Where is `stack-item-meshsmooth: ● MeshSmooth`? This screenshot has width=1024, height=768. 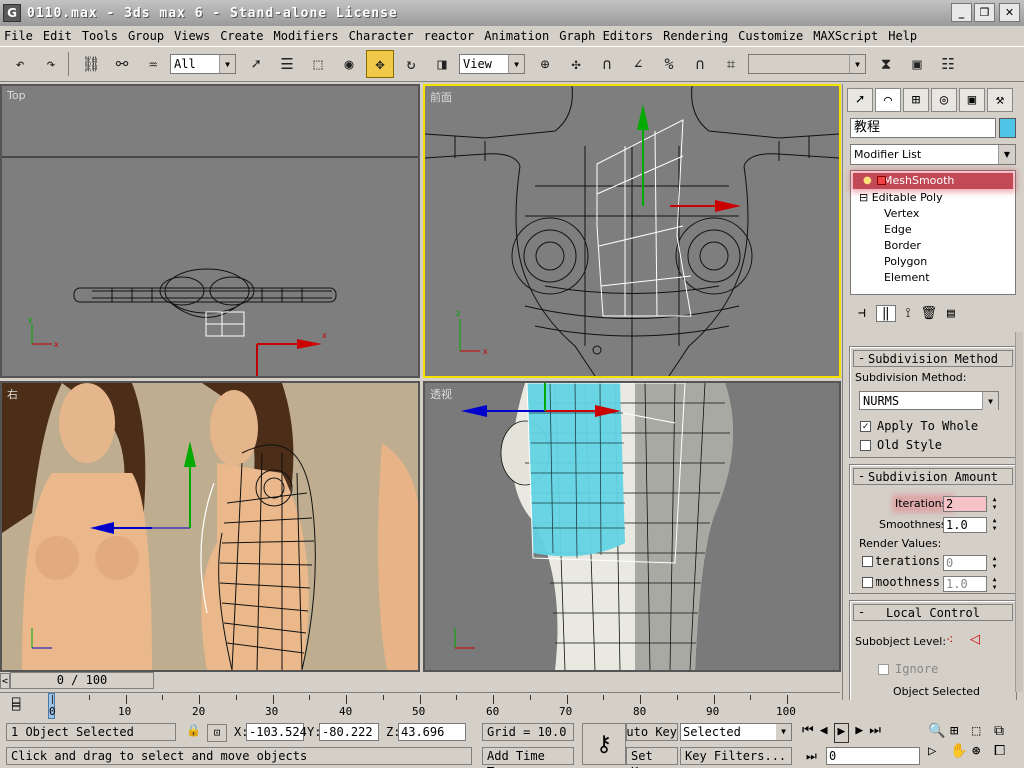
stack-item-meshsmooth: ● MeshSmooth is located at coordinates (933, 181).